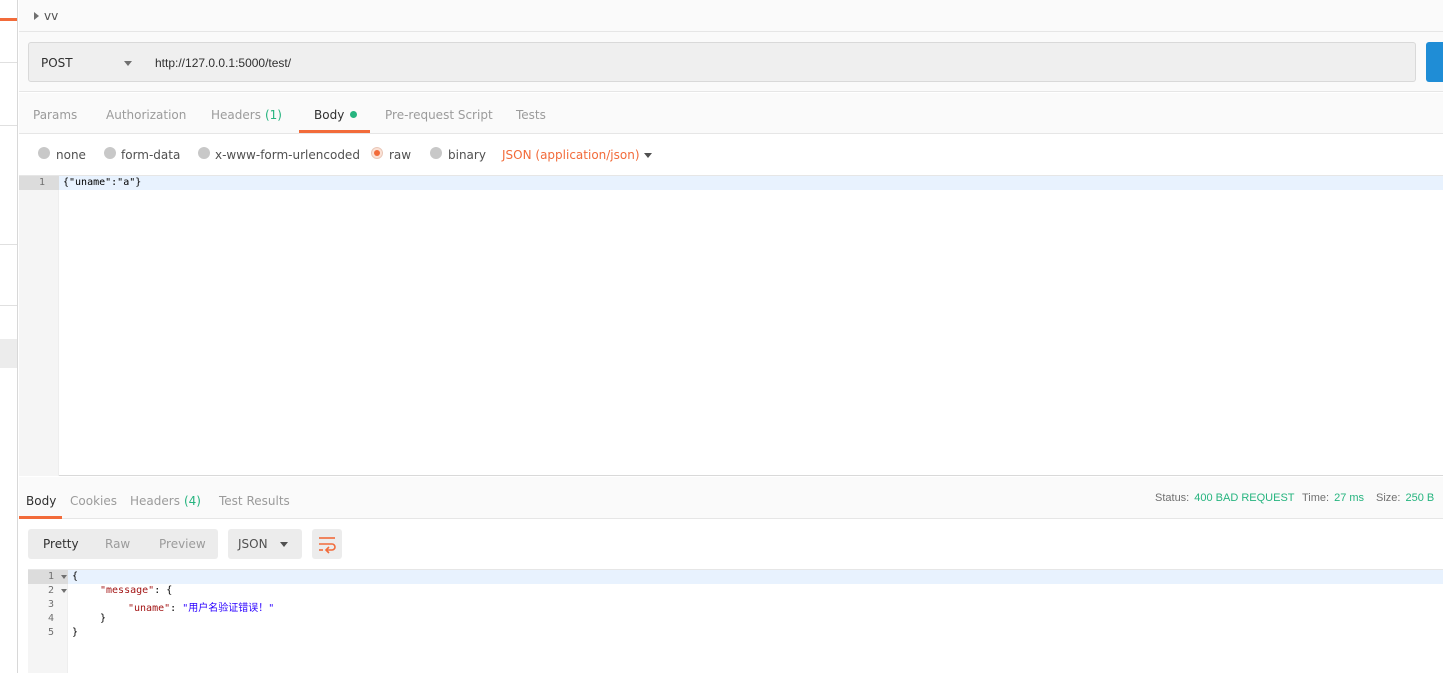  Describe the element at coordinates (9, 336) in the screenshot. I see `sidebar` at that location.